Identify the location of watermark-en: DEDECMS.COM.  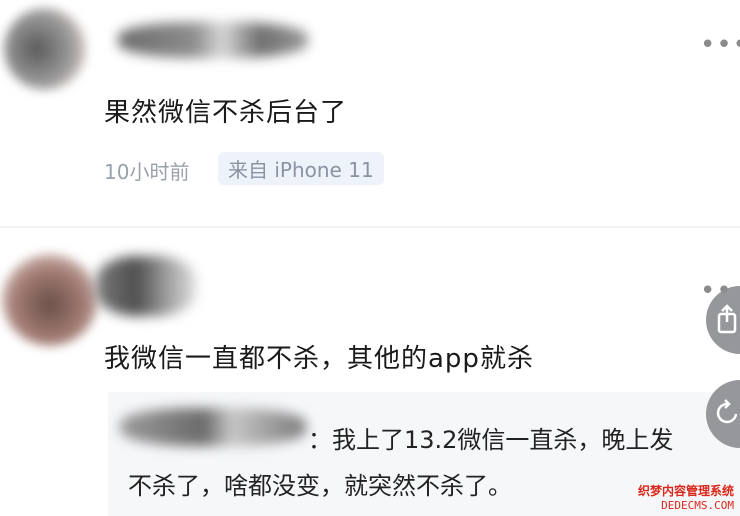
(697, 505).